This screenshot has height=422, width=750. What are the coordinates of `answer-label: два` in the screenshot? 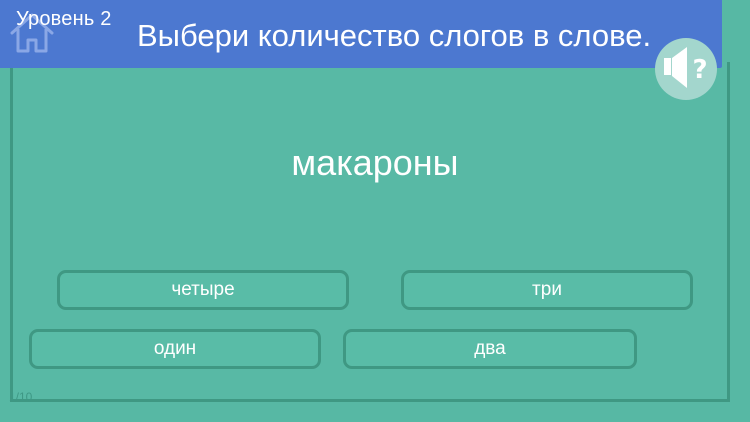 It's located at (490, 348).